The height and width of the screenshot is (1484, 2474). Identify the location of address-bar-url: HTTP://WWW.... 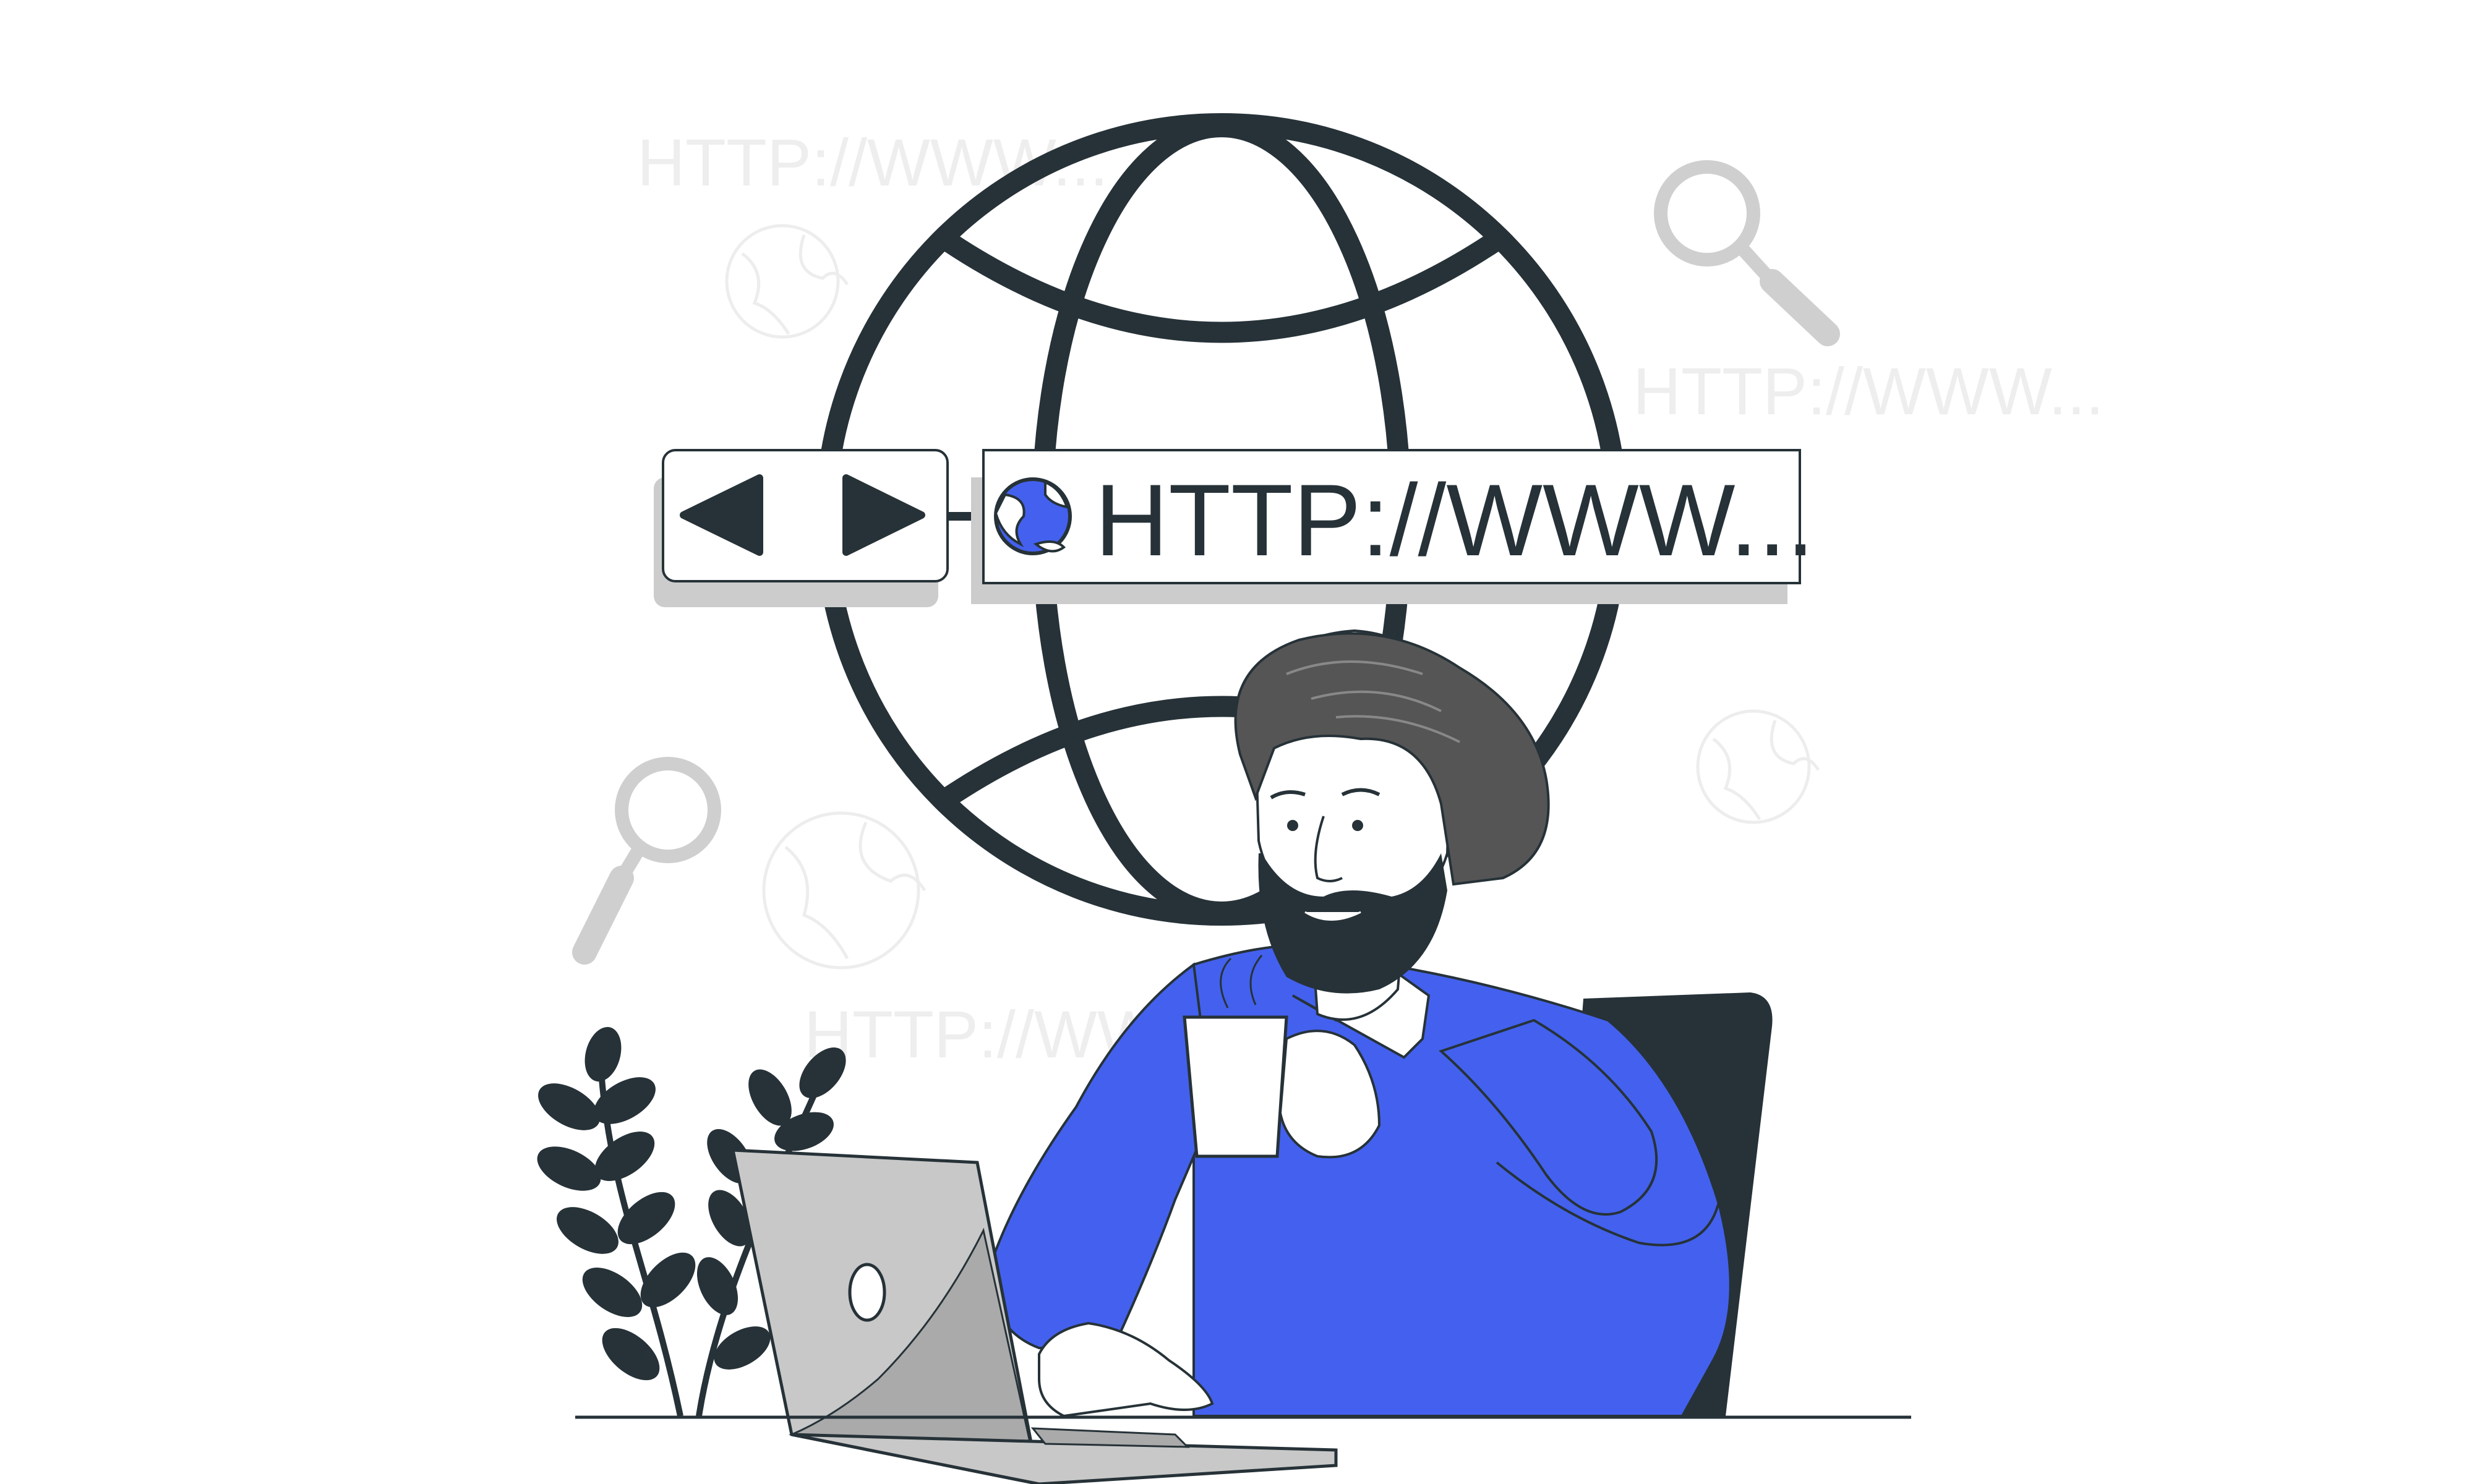
(1455, 520).